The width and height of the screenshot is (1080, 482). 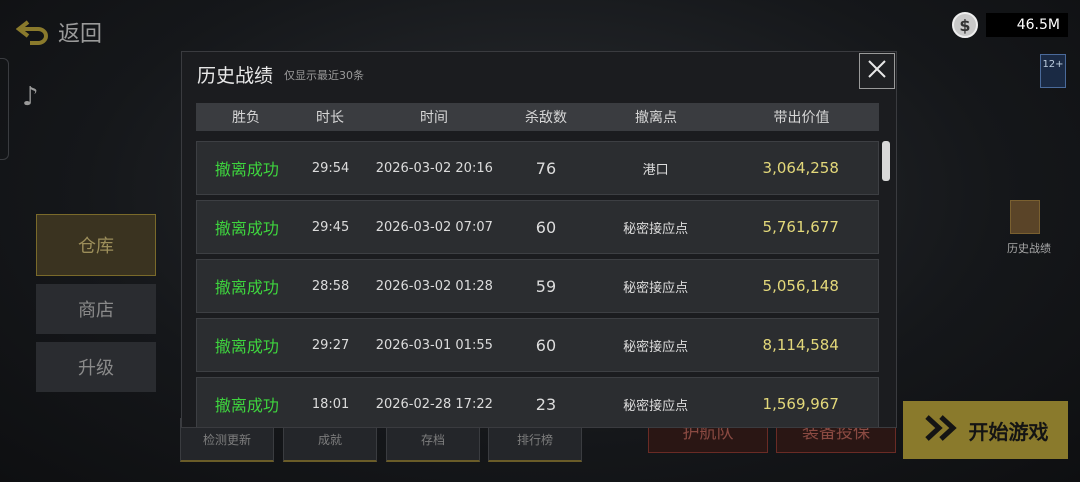 I want to click on money-amount: 46.5M, so click(x=1027, y=25).